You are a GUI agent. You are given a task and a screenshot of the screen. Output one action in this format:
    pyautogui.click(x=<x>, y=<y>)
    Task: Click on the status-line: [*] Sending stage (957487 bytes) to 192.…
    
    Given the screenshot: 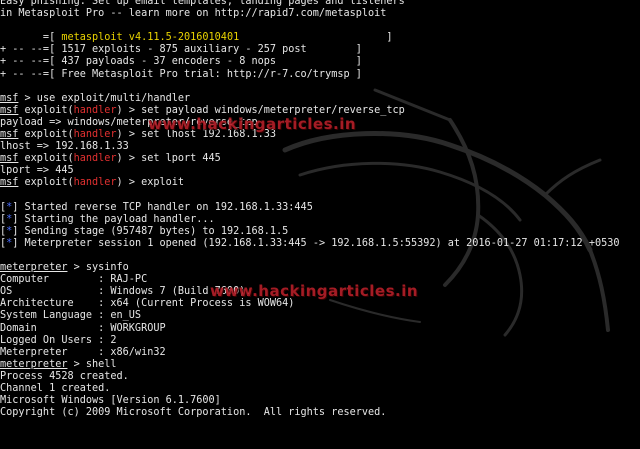 What is the action you would take?
    pyautogui.click(x=144, y=231)
    